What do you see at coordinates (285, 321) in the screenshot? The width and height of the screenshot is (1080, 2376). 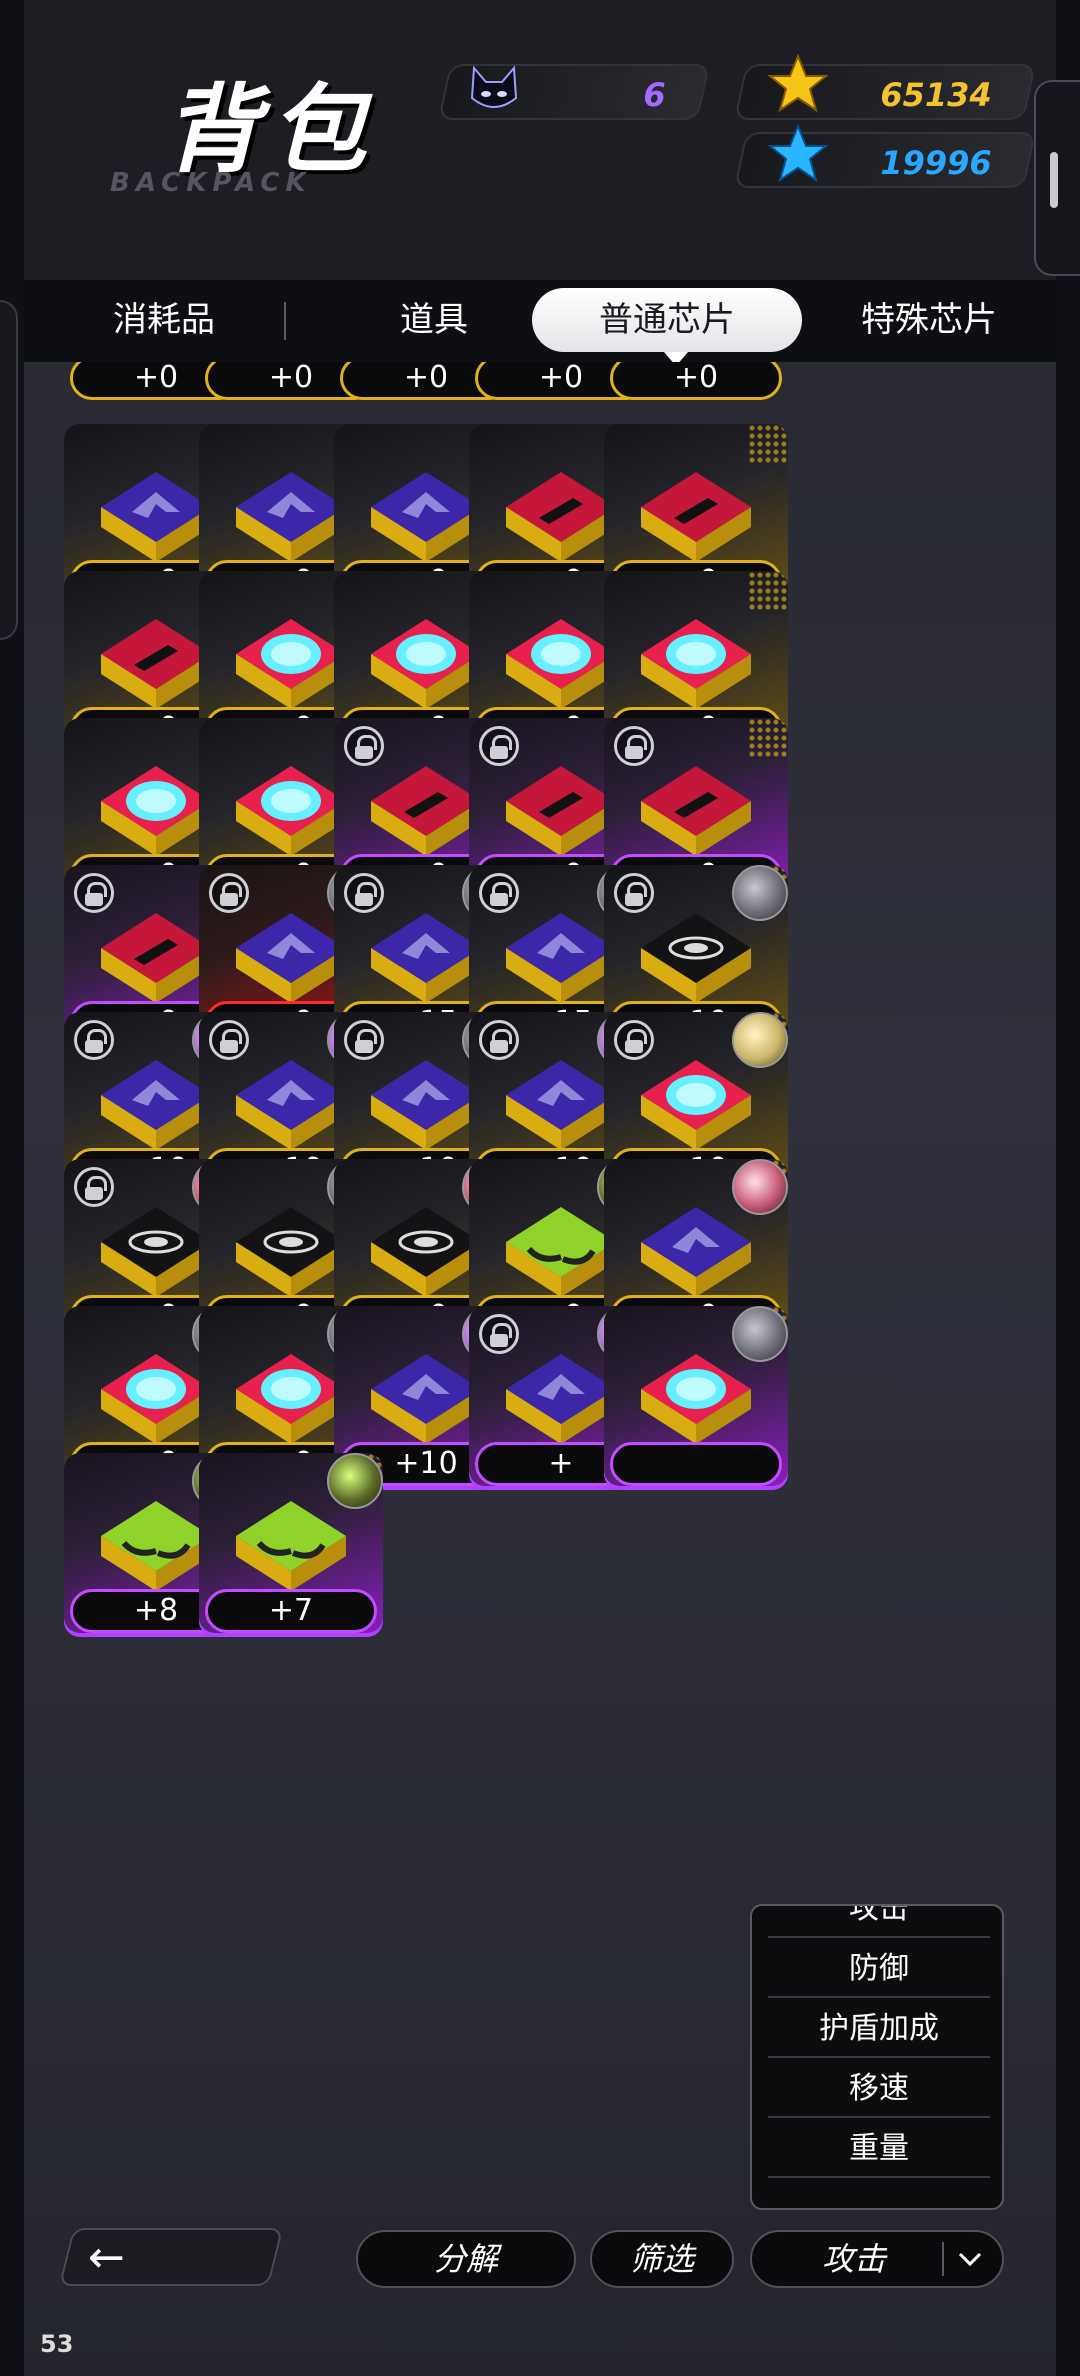 I see `tab-divider` at bounding box center [285, 321].